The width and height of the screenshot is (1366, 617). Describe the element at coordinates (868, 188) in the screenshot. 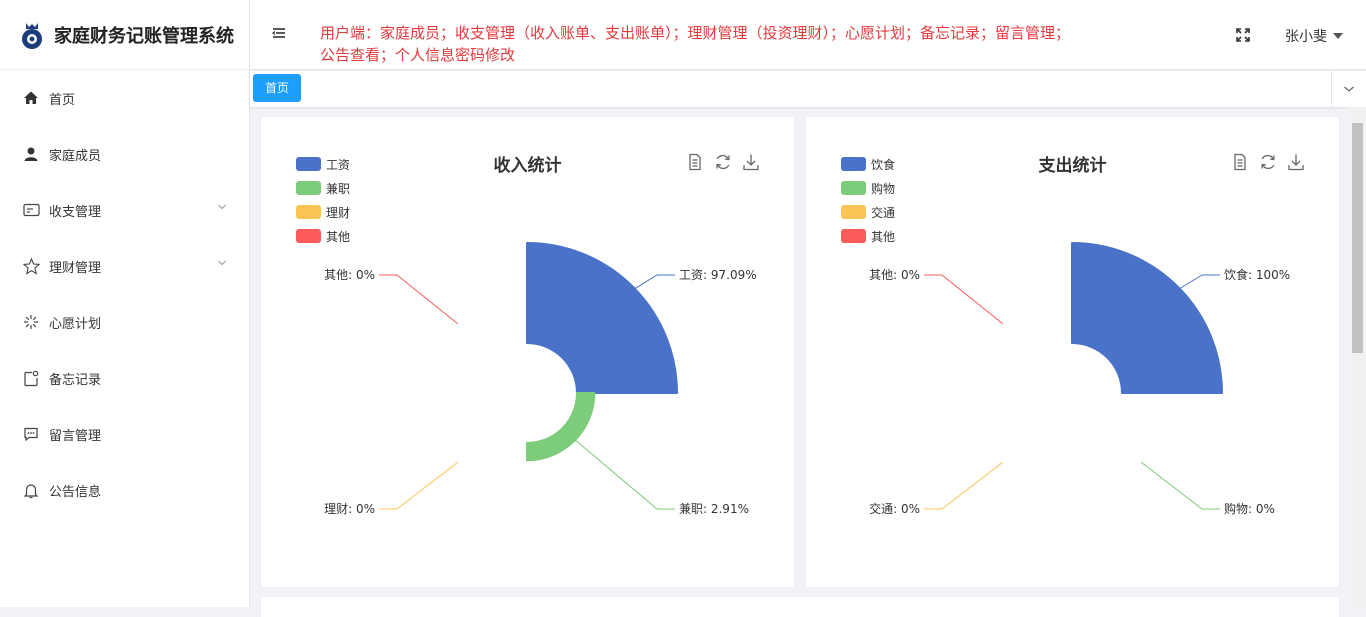

I see `legend-item: 购物` at that location.